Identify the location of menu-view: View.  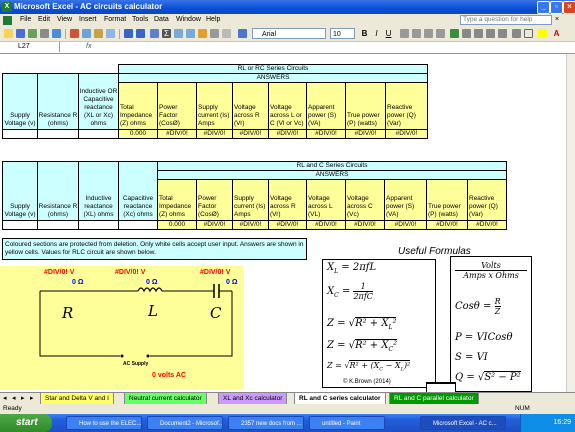
(64, 19).